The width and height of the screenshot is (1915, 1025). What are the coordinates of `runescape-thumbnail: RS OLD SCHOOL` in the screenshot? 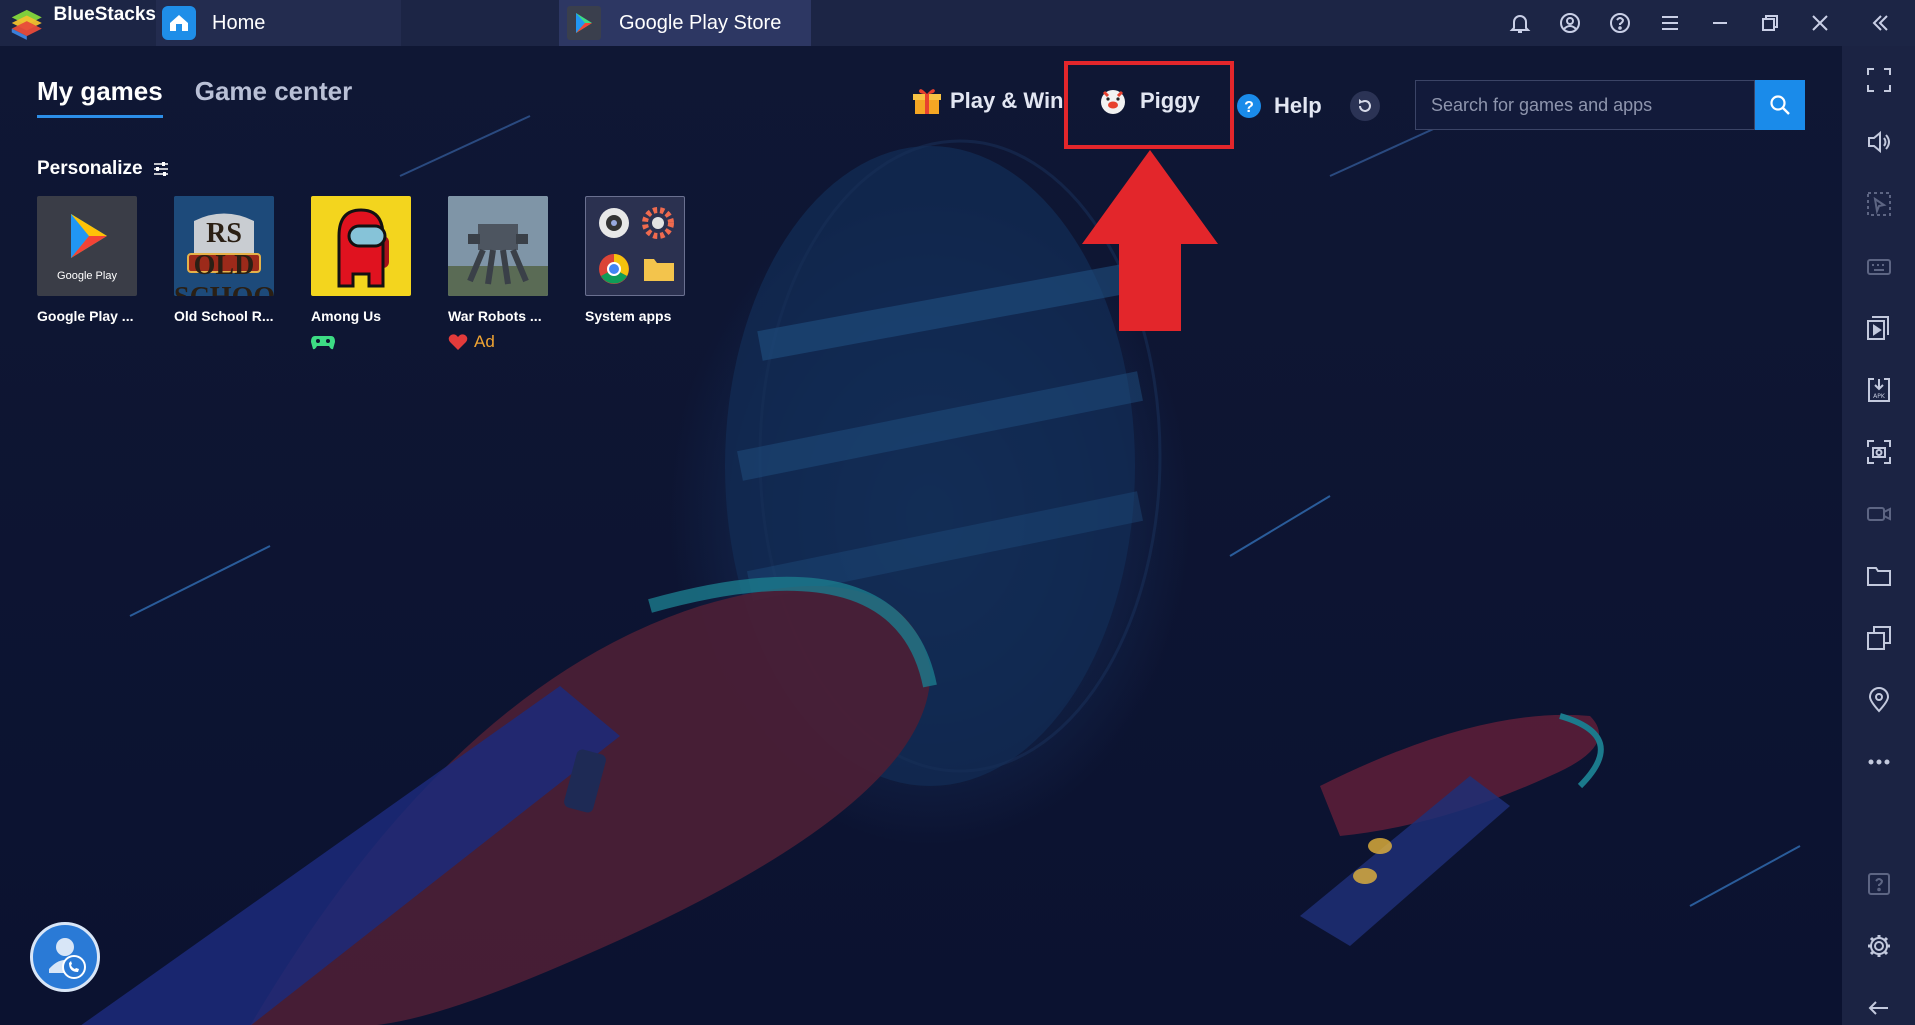 It's located at (224, 246).